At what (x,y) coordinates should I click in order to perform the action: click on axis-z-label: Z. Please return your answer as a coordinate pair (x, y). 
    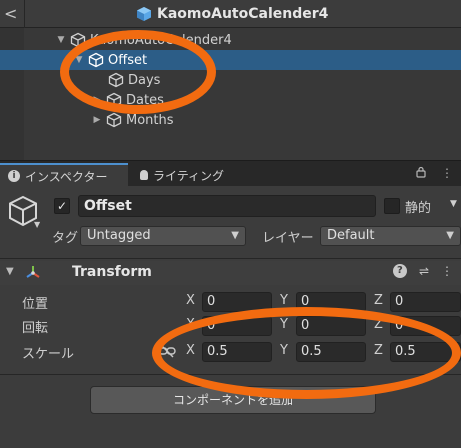
    Looking at the image, I should click on (378, 300).